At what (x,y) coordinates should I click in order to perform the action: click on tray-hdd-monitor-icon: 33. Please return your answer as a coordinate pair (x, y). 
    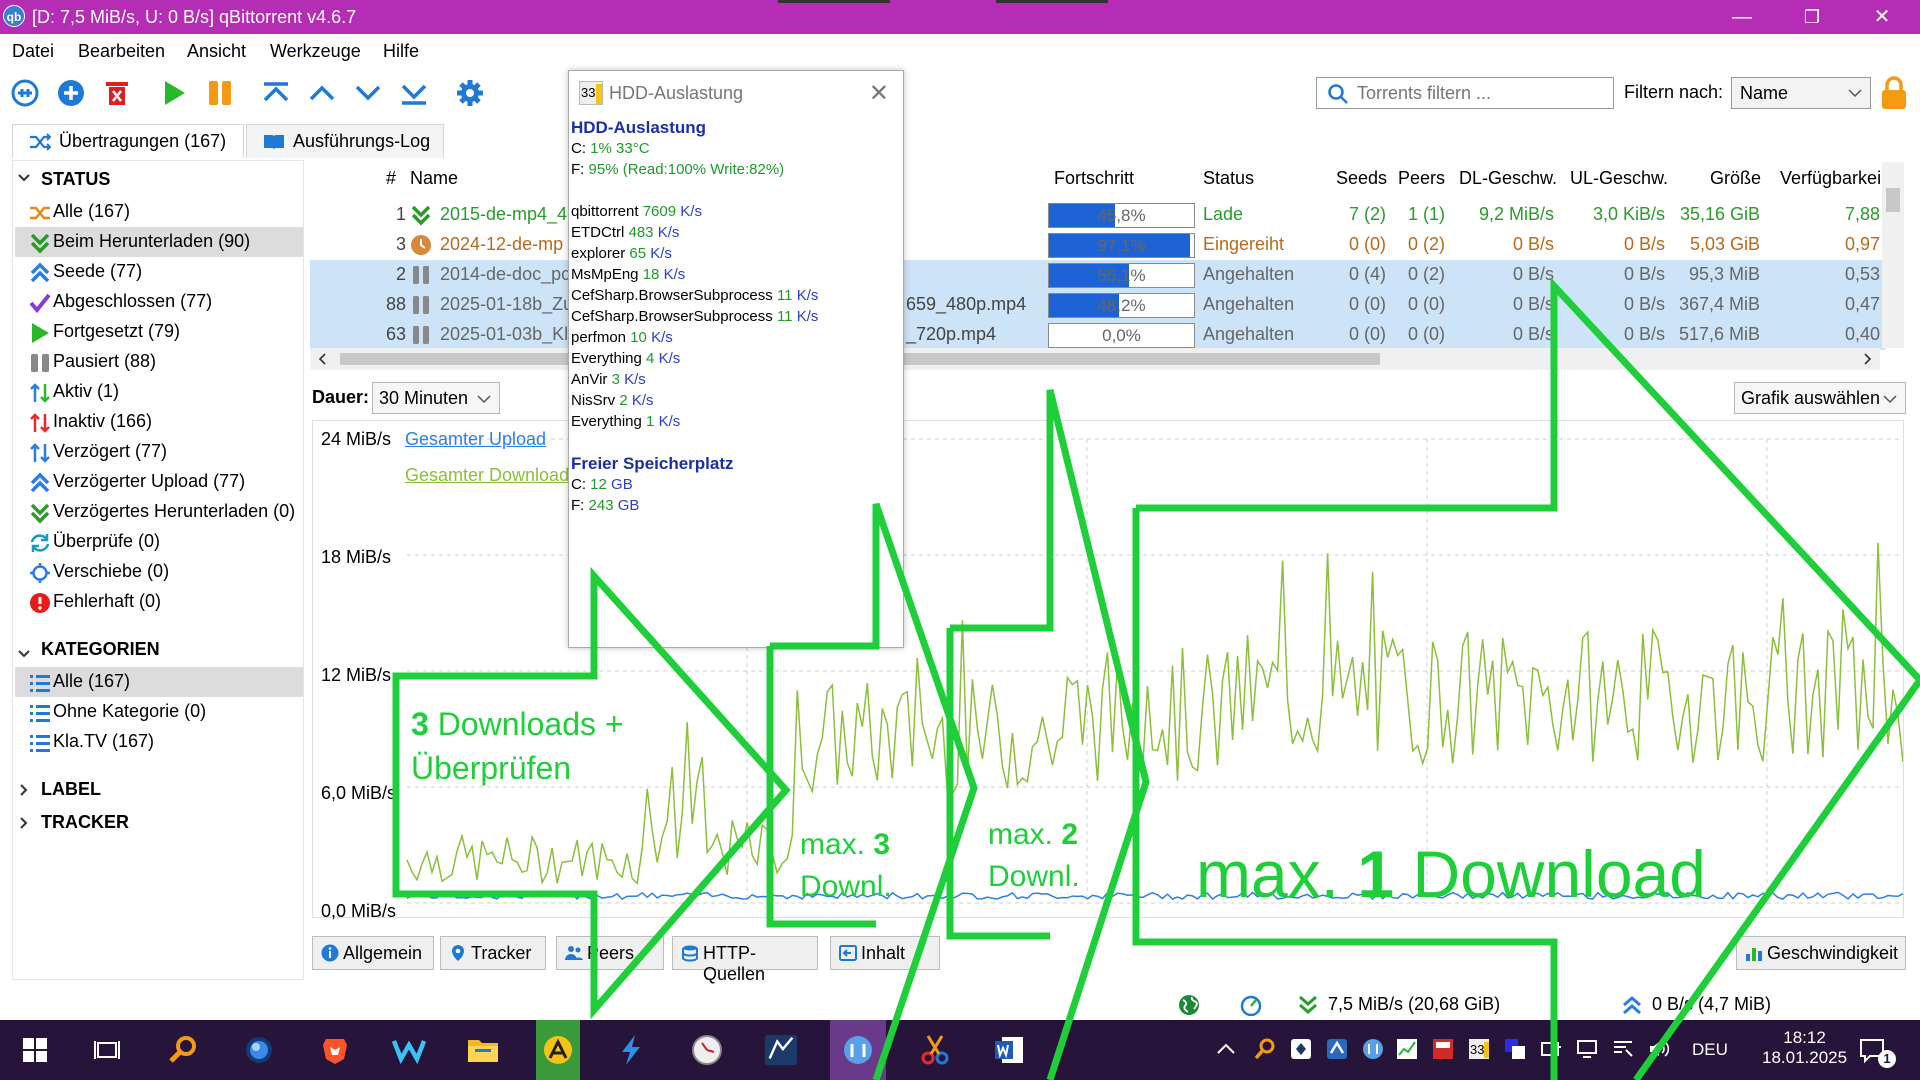
    Looking at the image, I should click on (1479, 1049).